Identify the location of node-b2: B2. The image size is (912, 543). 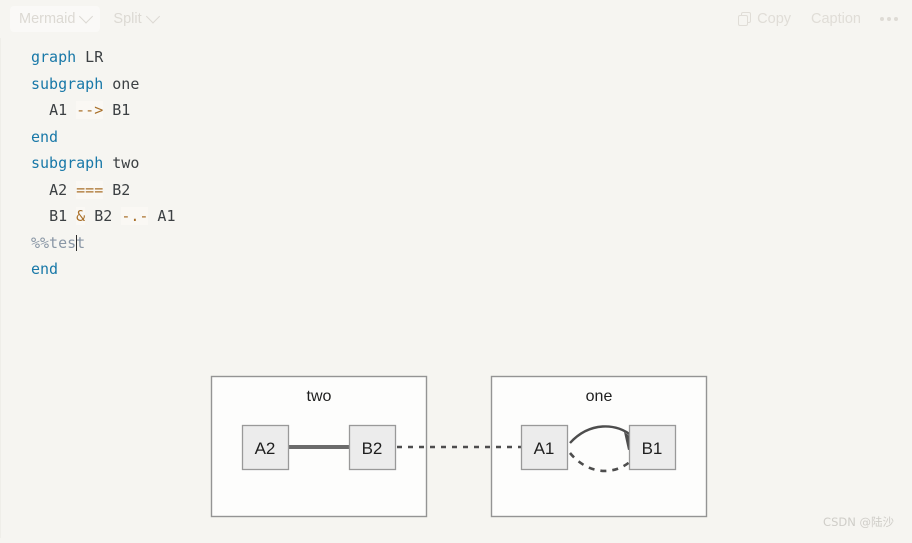
(372, 447).